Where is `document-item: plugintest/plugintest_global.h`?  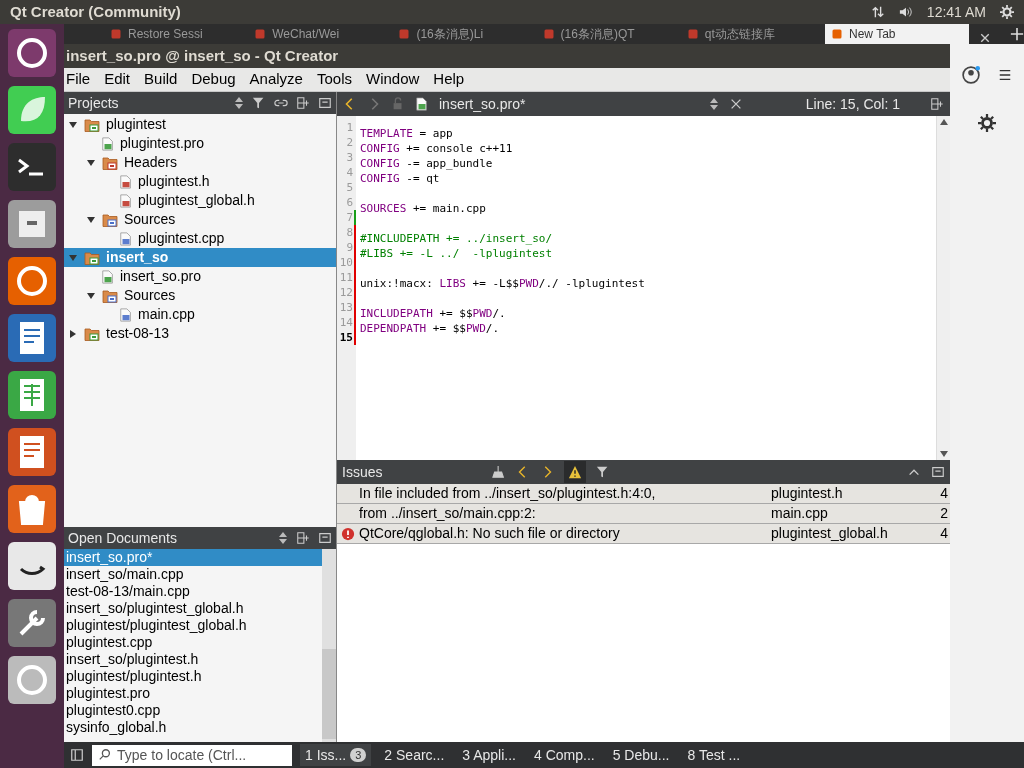
document-item: plugintest/plugintest_global.h is located at coordinates (193, 625).